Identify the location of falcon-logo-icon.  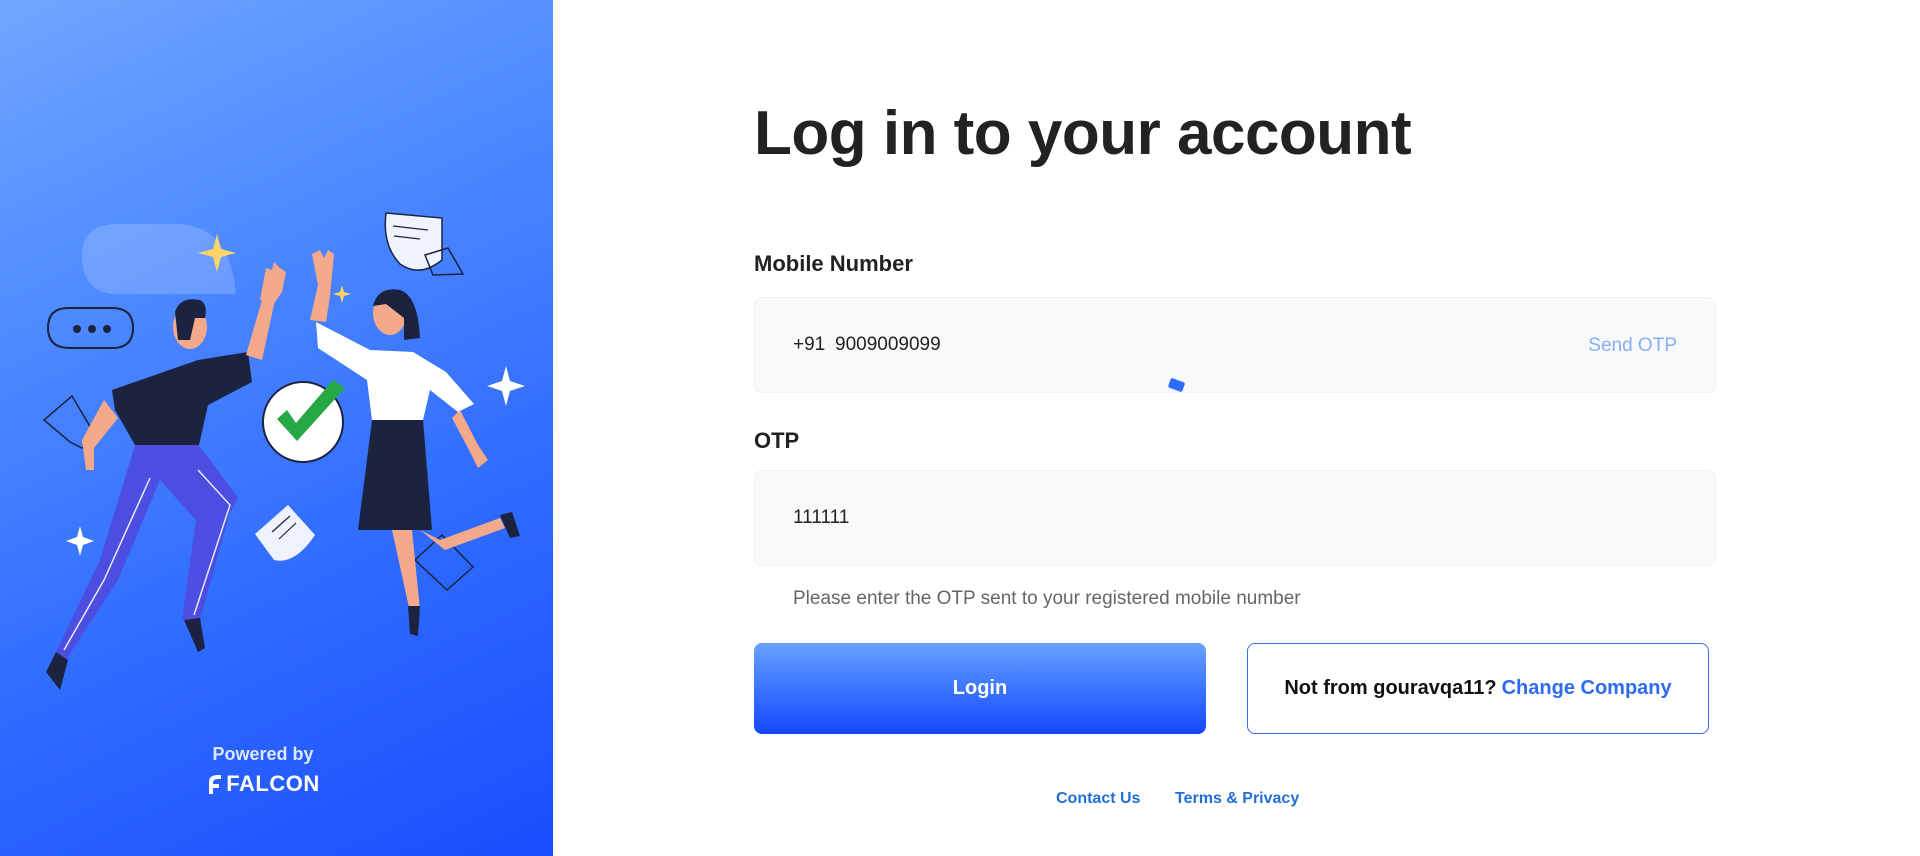
(215, 784).